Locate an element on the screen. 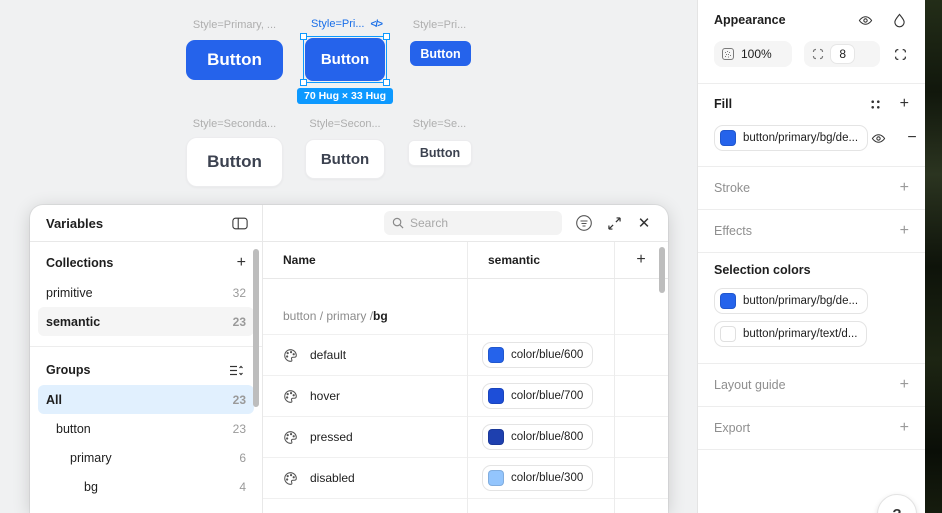 The width and height of the screenshot is (942, 513). variable-value: color/blue/600 is located at coordinates (547, 355).